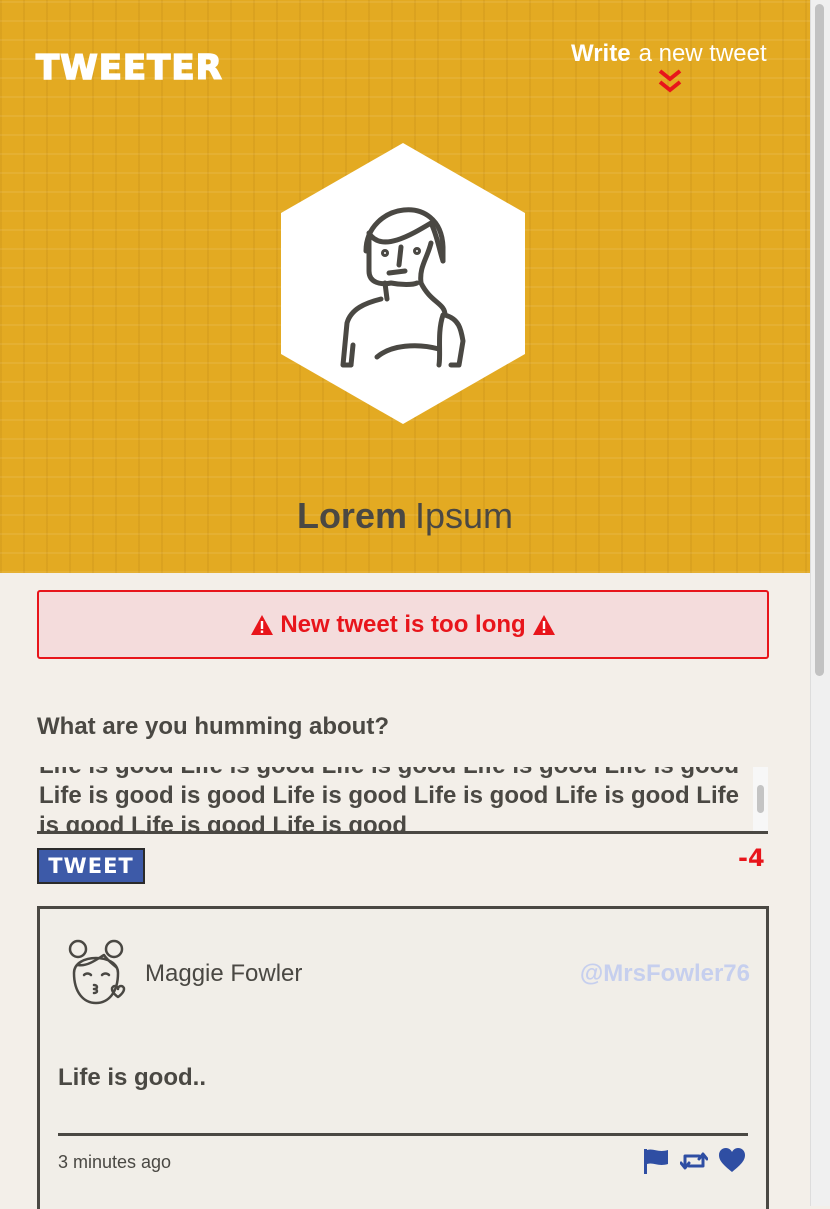 The image size is (830, 1209). I want to click on woman-avatar-icon, so click(403, 283).